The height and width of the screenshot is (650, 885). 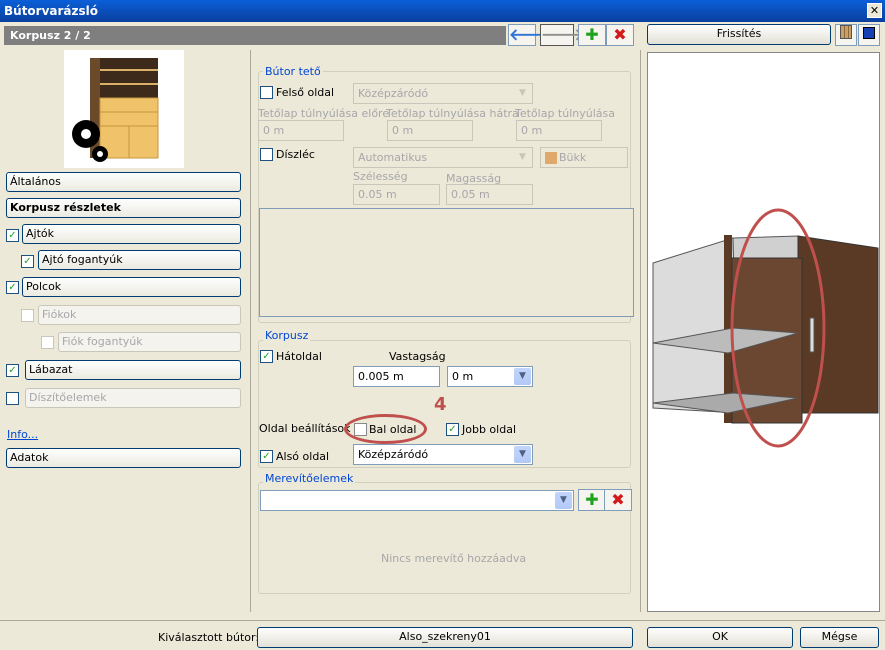 I want to click on thickness-value: 0.005 m, so click(x=381, y=376).